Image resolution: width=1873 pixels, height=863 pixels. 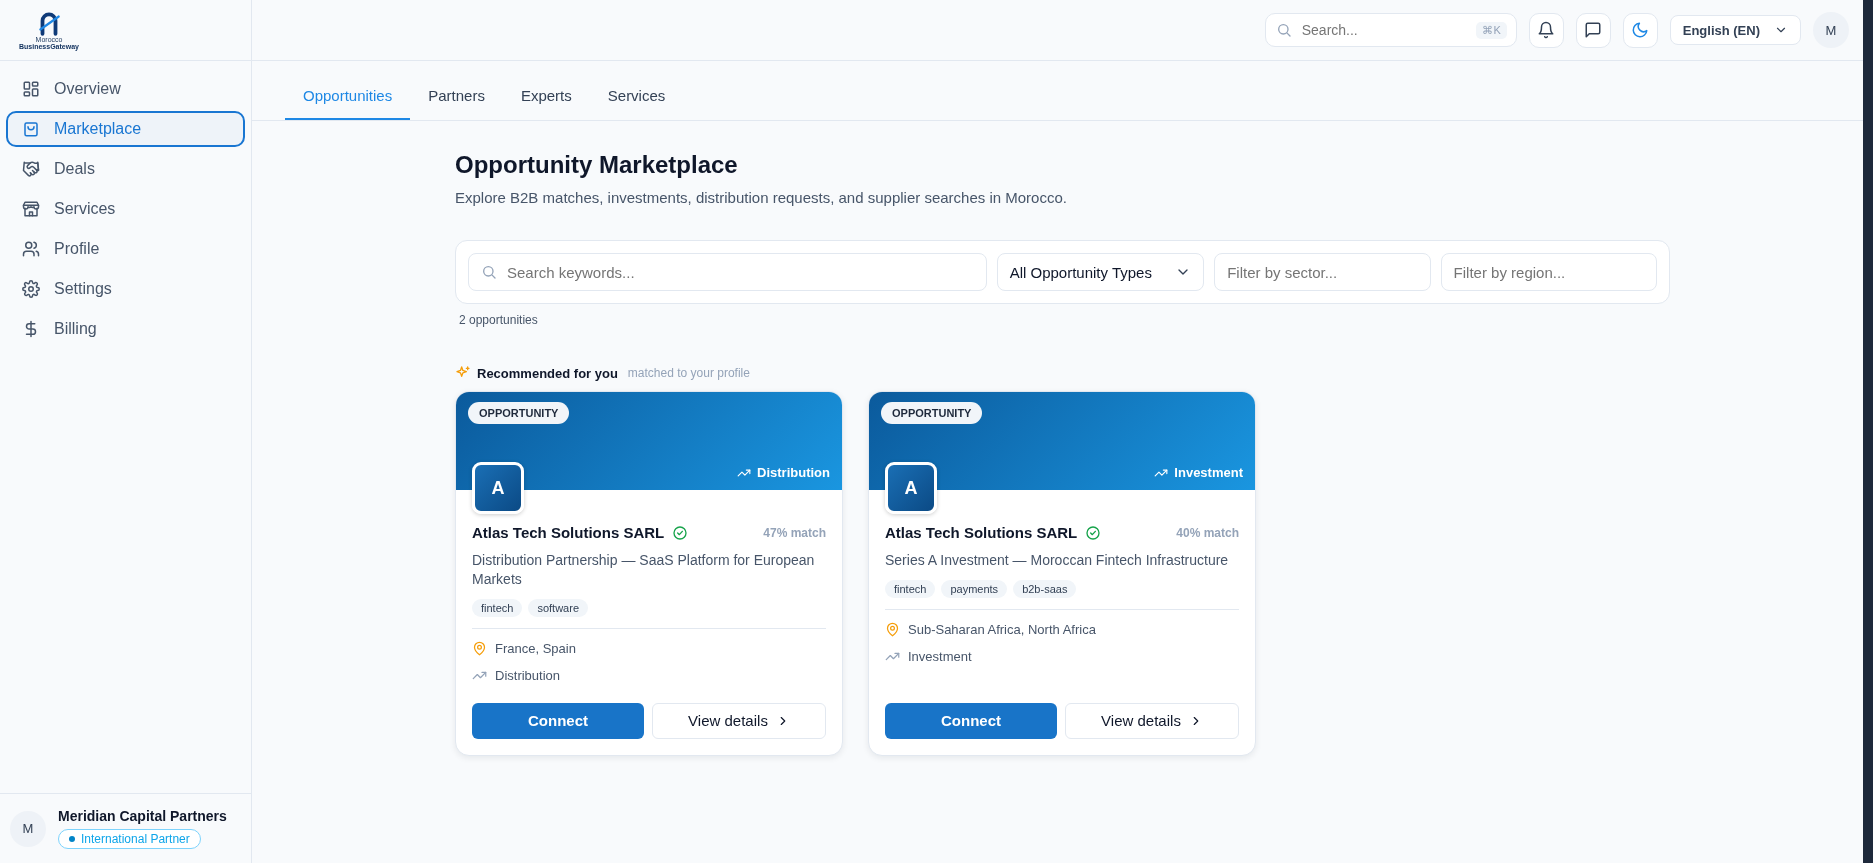 I want to click on tag: b2b-saas, so click(x=1045, y=588).